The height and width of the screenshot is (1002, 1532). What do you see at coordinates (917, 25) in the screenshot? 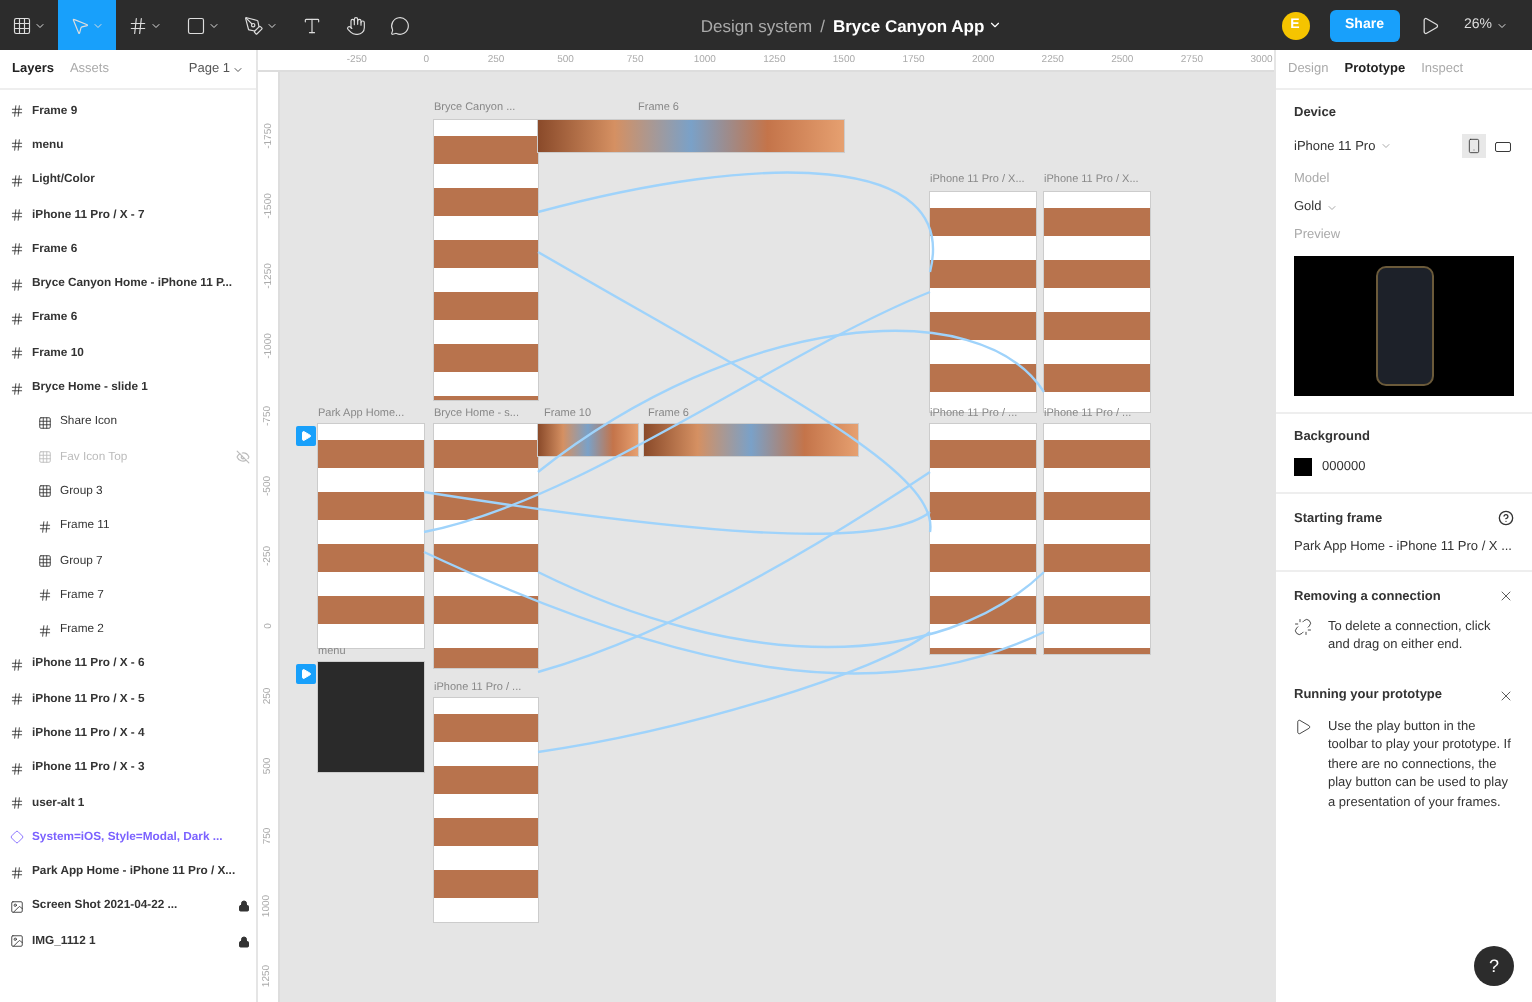
I see `file-name: Bryce Canyon App` at bounding box center [917, 25].